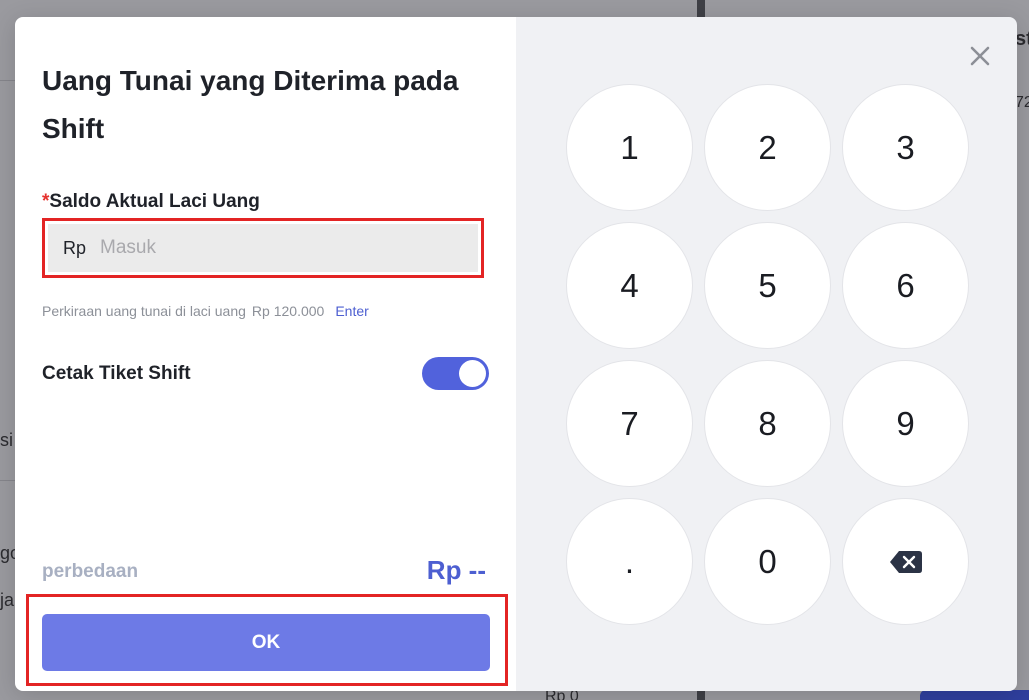  Describe the element at coordinates (1022, 39) in the screenshot. I see `background-text: st` at that location.